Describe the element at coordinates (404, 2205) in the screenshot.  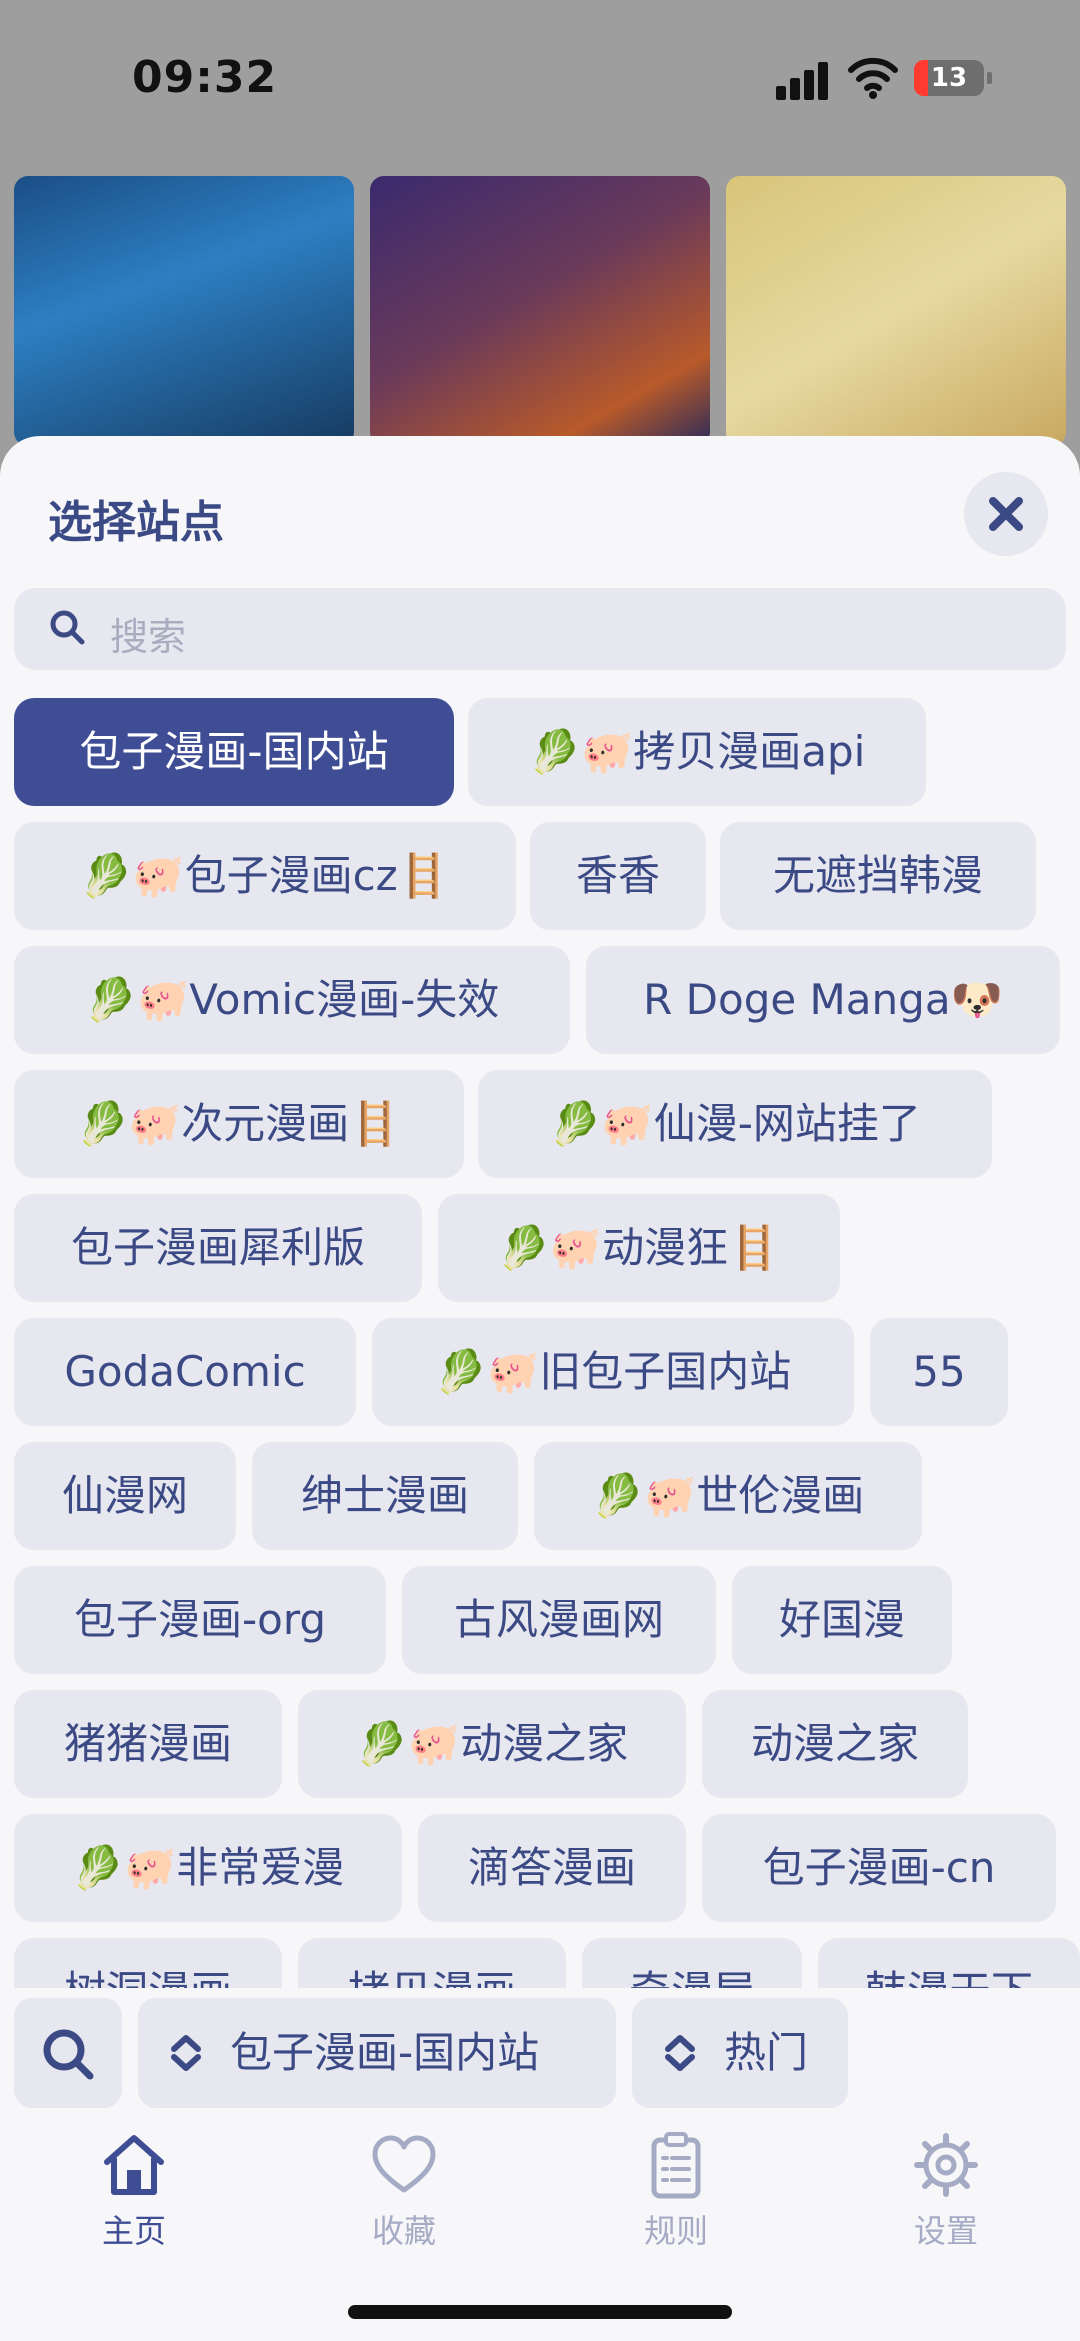
I see `tab-favorites: 收藏` at that location.